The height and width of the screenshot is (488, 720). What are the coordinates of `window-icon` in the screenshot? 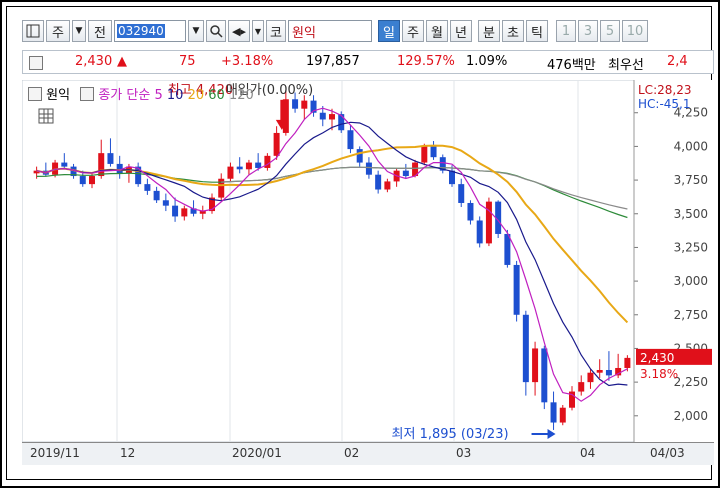 It's located at (33, 31).